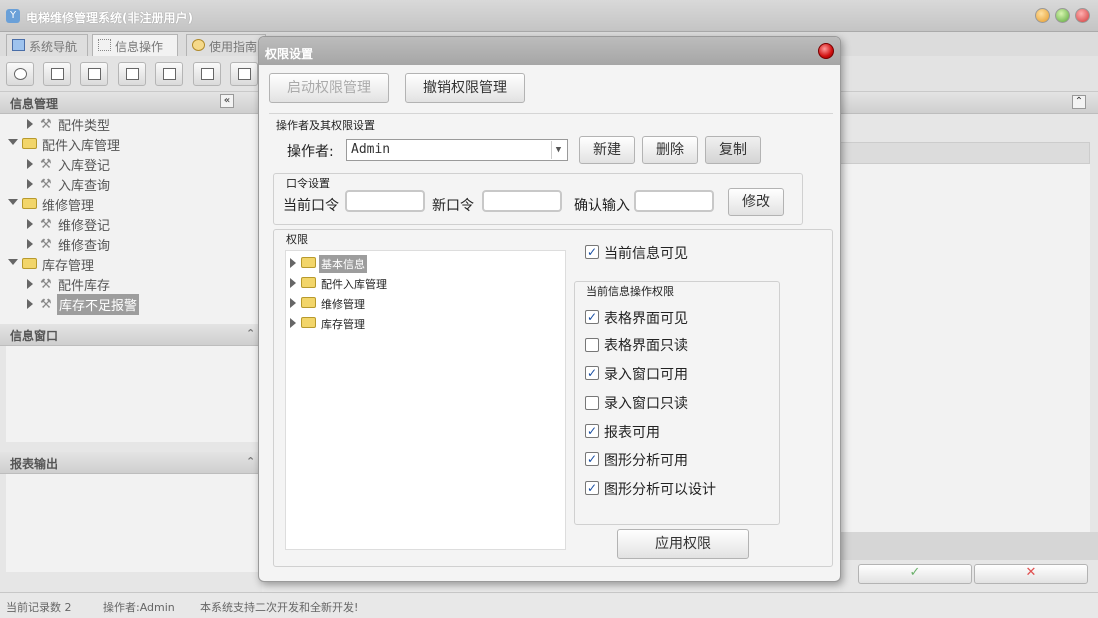 Image resolution: width=1098 pixels, height=618 pixels. Describe the element at coordinates (592, 459) in the screenshot. I see `op-checkbox-graph-enabled: ✓` at that location.